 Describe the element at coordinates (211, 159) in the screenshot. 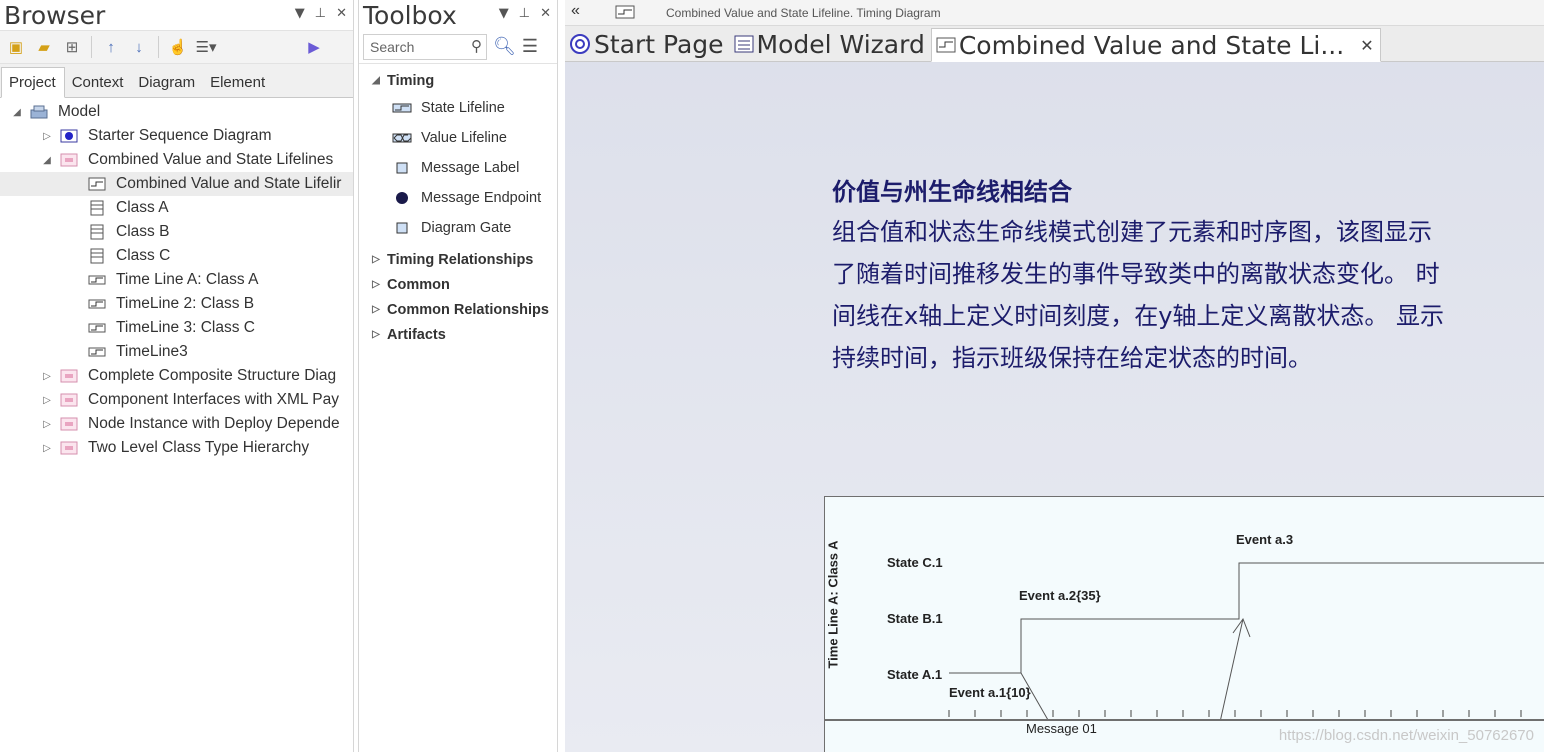

I see `tree-item-label: Combined Value and State Lifelines` at that location.